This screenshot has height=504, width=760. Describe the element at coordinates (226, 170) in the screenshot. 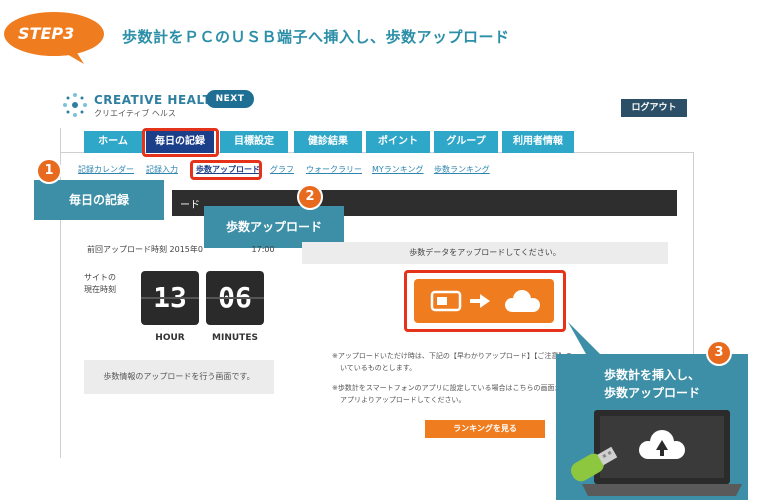

I see `highlight-step-upload-link` at that location.